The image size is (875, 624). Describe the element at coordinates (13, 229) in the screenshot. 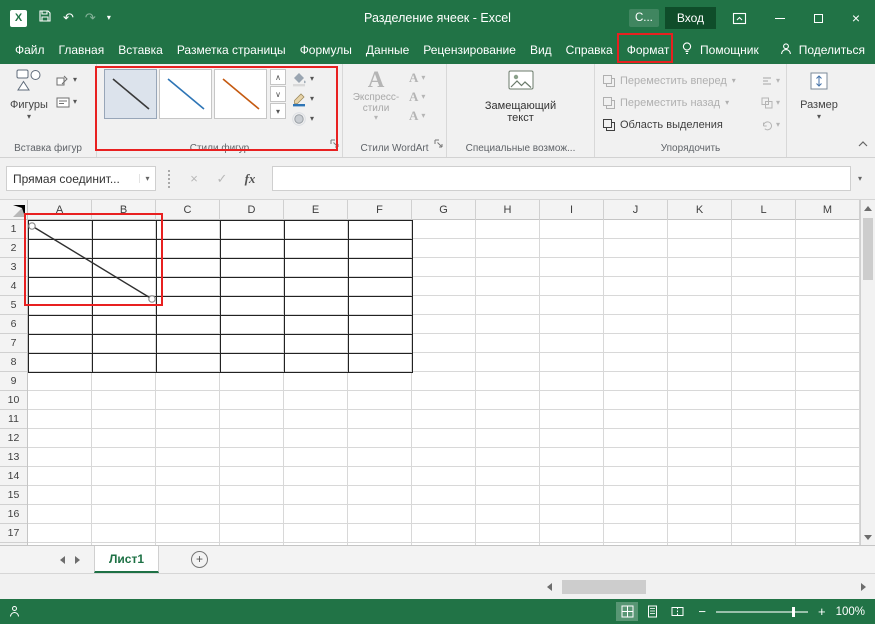

I see `row-header-1: 1` at that location.